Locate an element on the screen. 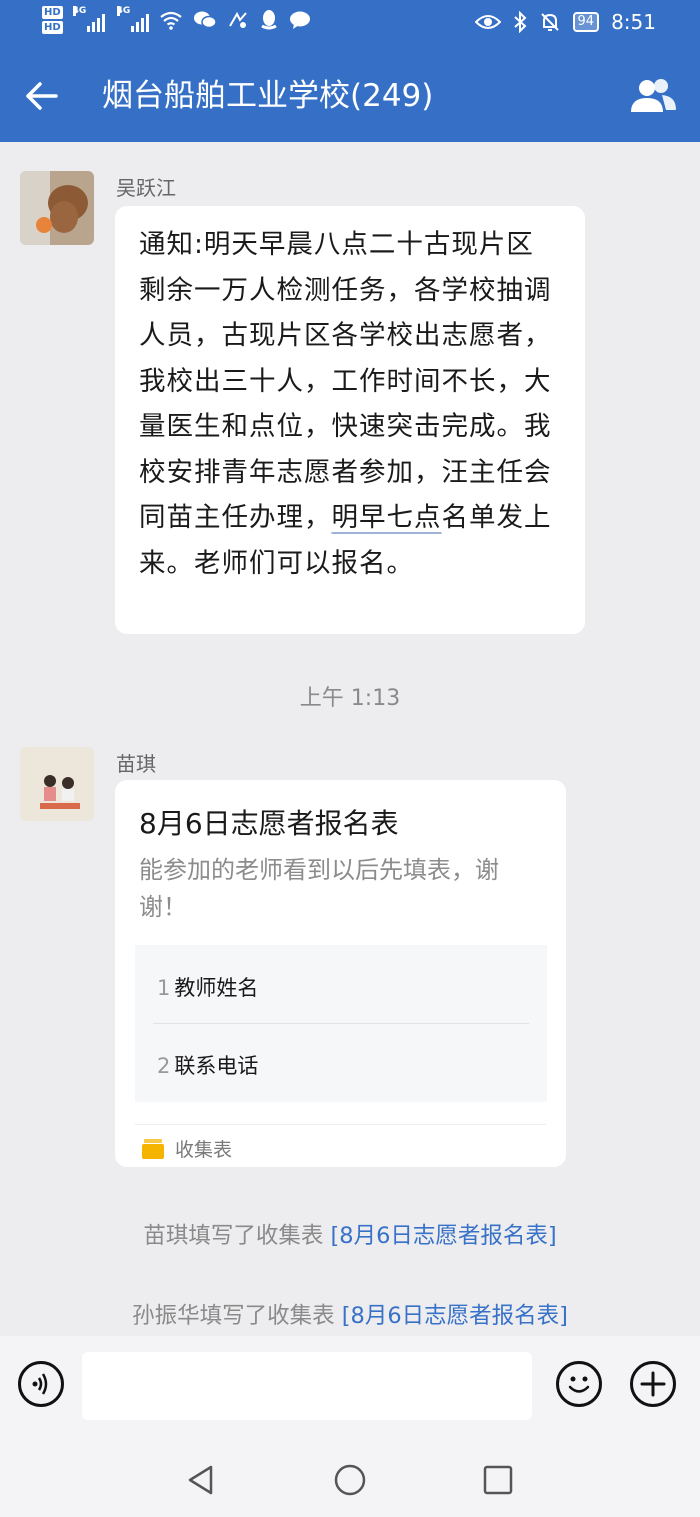 This screenshot has height=1517, width=700. hd-badge-2: HD is located at coordinates (52, 27).